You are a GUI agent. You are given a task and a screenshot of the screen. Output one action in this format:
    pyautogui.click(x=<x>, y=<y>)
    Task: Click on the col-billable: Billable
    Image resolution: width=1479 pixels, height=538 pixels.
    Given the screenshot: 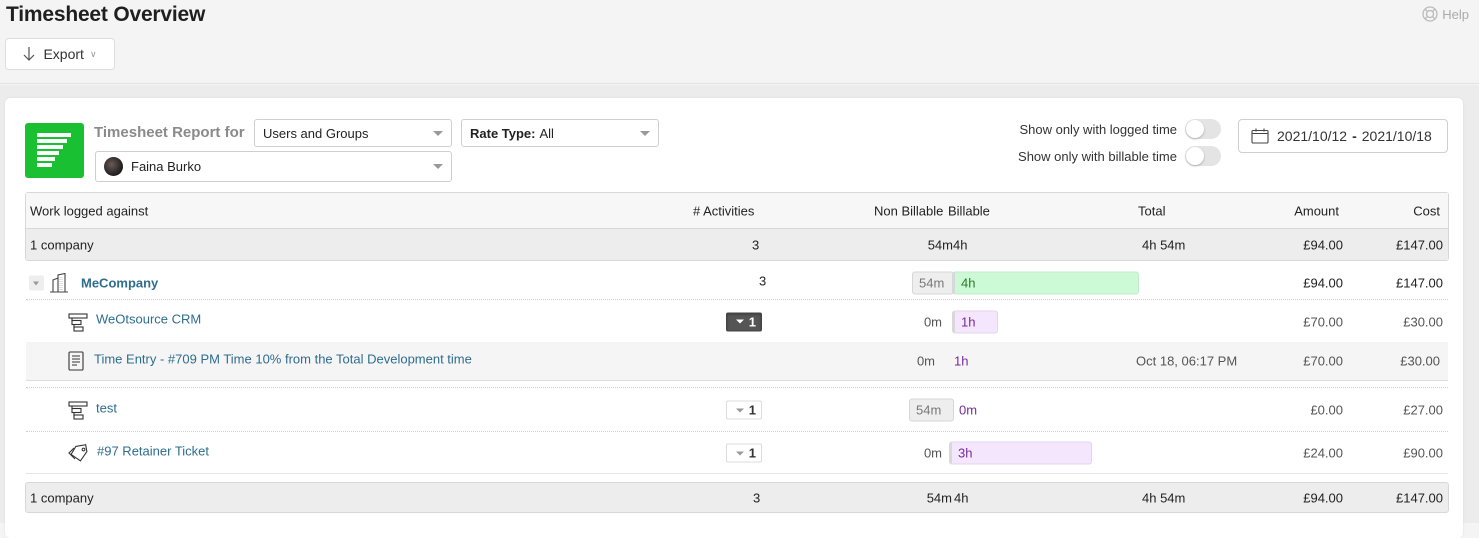 What is the action you would take?
    pyautogui.click(x=969, y=210)
    